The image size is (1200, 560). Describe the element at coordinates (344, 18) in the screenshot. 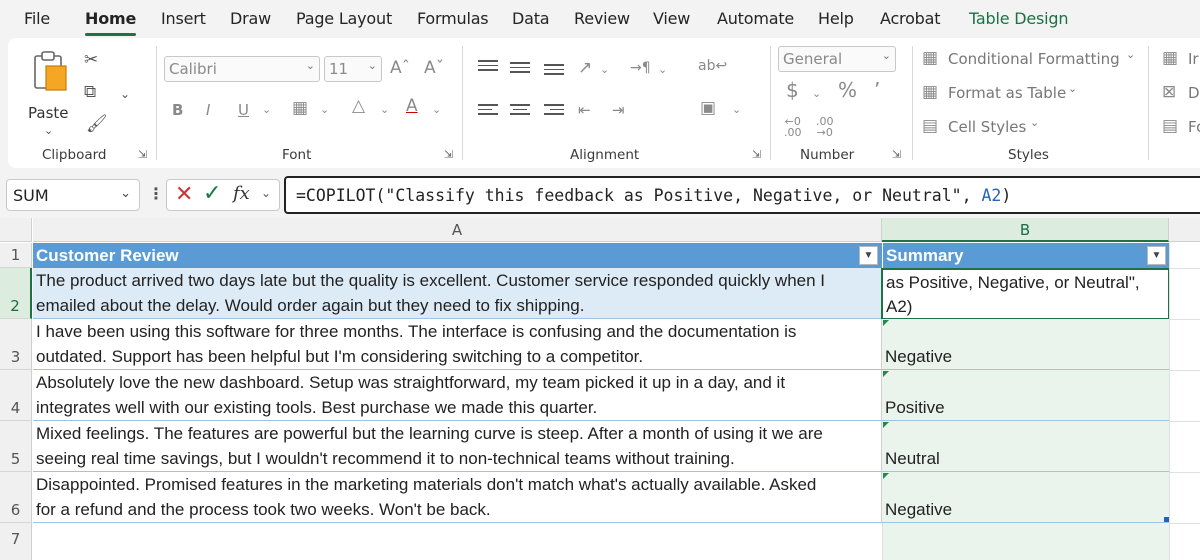

I see `tab-page-layout: Page Layout` at that location.